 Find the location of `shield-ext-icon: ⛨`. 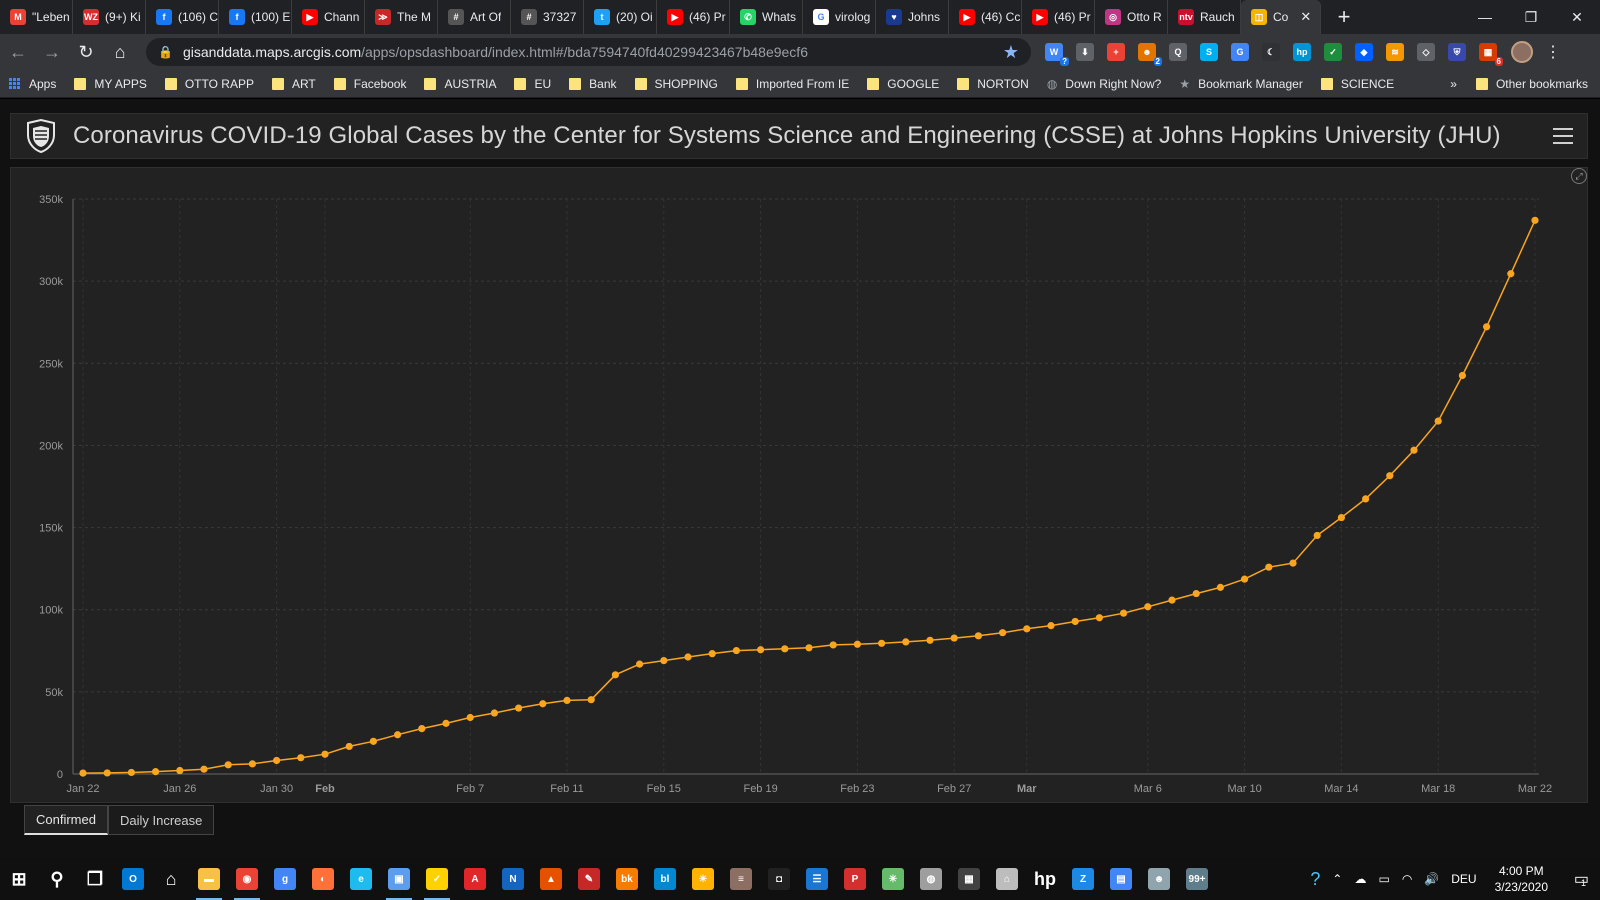

shield-ext-icon: ⛨ is located at coordinates (1457, 52).